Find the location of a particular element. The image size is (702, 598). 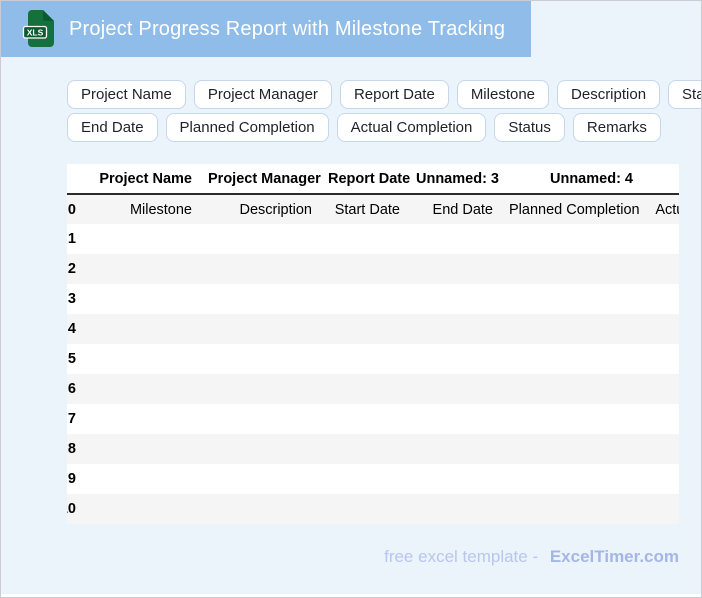

table-cell: Start Date is located at coordinates (367, 209).